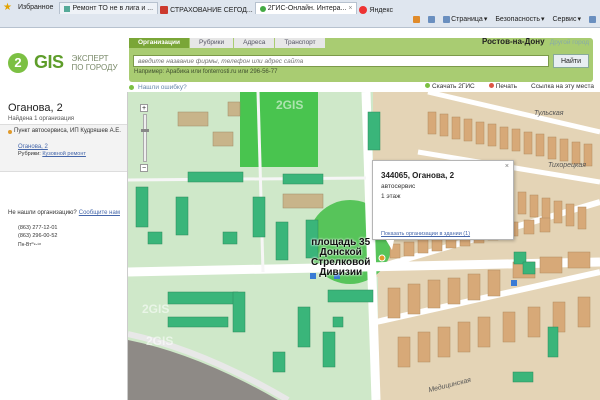 Image resolution: width=600 pixels, height=400 pixels. What do you see at coordinates (513, 41) in the screenshot?
I see `city-name: Ростов-на-Дону` at bounding box center [513, 41].